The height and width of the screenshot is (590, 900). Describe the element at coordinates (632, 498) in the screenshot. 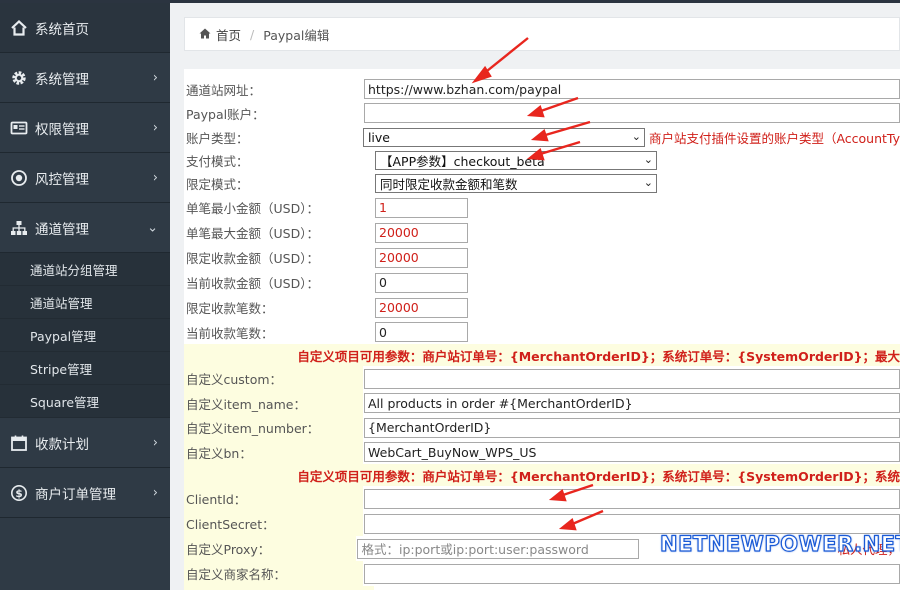

I see `client-id-input` at that location.